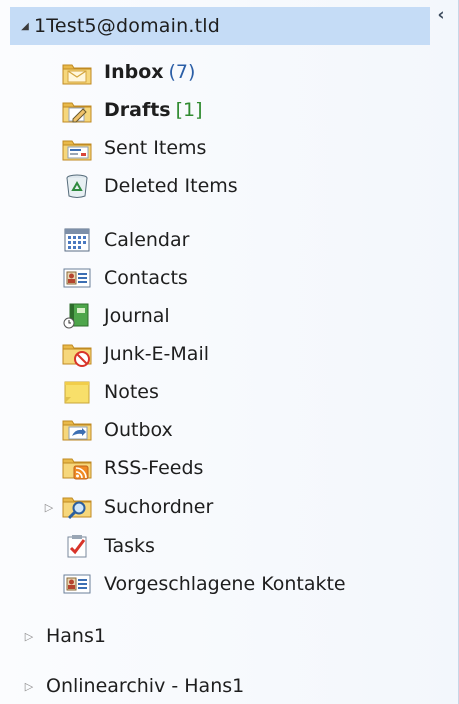 Image resolution: width=459 pixels, height=704 pixels. I want to click on folder-label: Inbox, so click(134, 72).